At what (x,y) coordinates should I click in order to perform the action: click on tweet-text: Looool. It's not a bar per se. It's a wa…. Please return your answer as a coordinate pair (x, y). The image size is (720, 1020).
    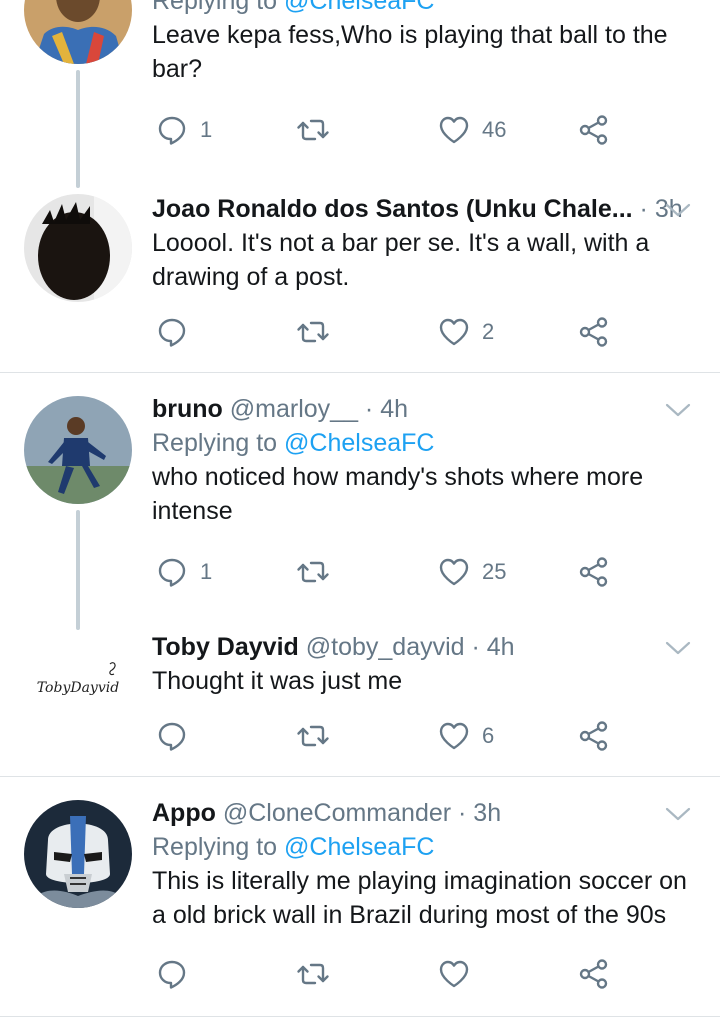
    Looking at the image, I should click on (401, 260).